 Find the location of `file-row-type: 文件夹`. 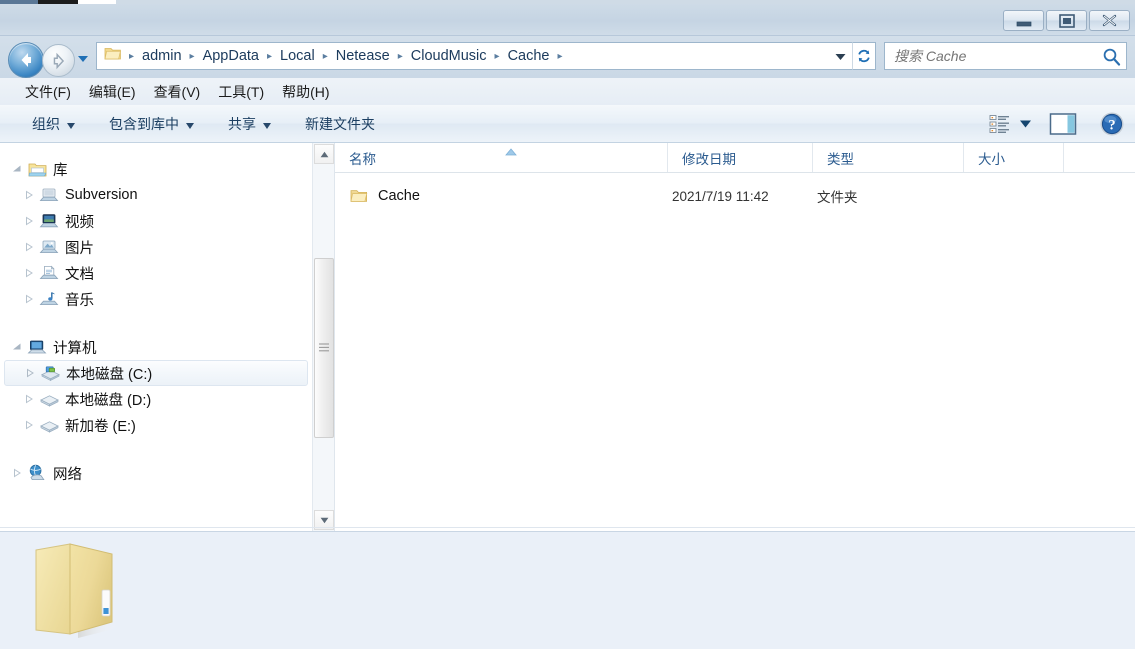

file-row-type: 文件夹 is located at coordinates (837, 197).